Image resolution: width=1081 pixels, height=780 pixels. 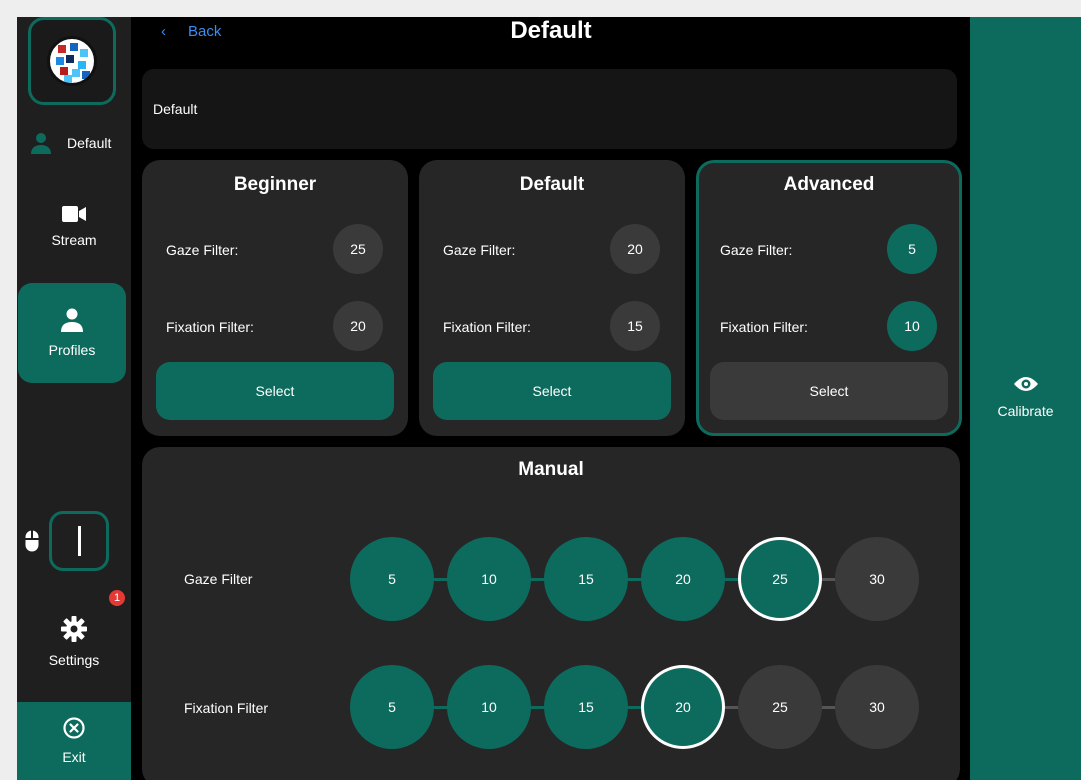 I want to click on preset-title: Default, so click(x=552, y=184).